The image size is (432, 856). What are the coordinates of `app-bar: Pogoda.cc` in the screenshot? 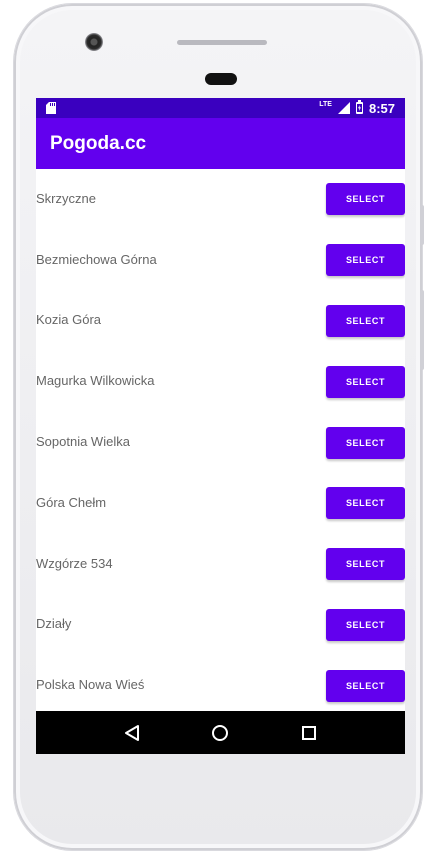 It's located at (220, 143).